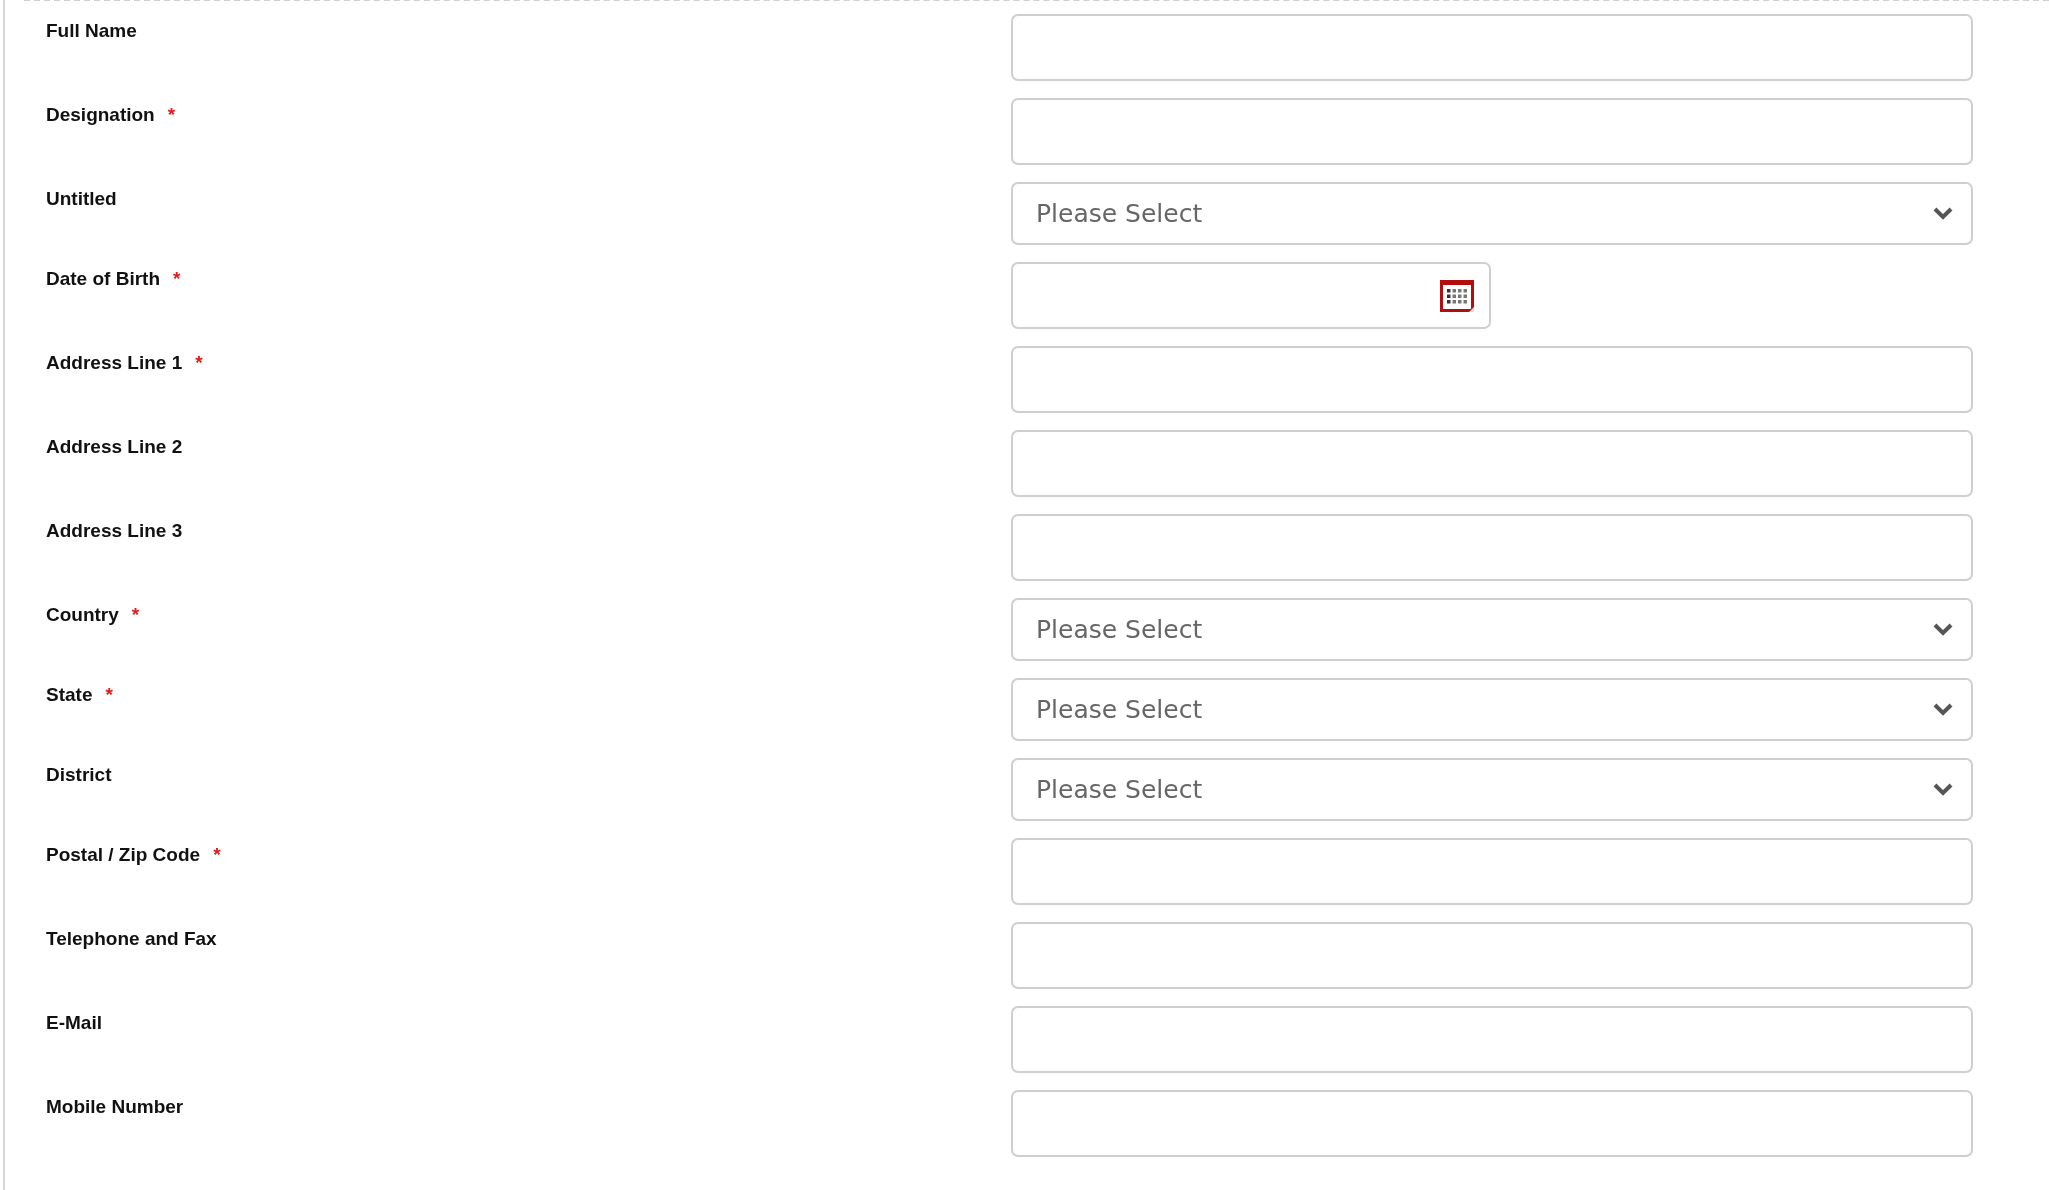  What do you see at coordinates (114, 363) in the screenshot?
I see `field-label: Address Line 1` at bounding box center [114, 363].